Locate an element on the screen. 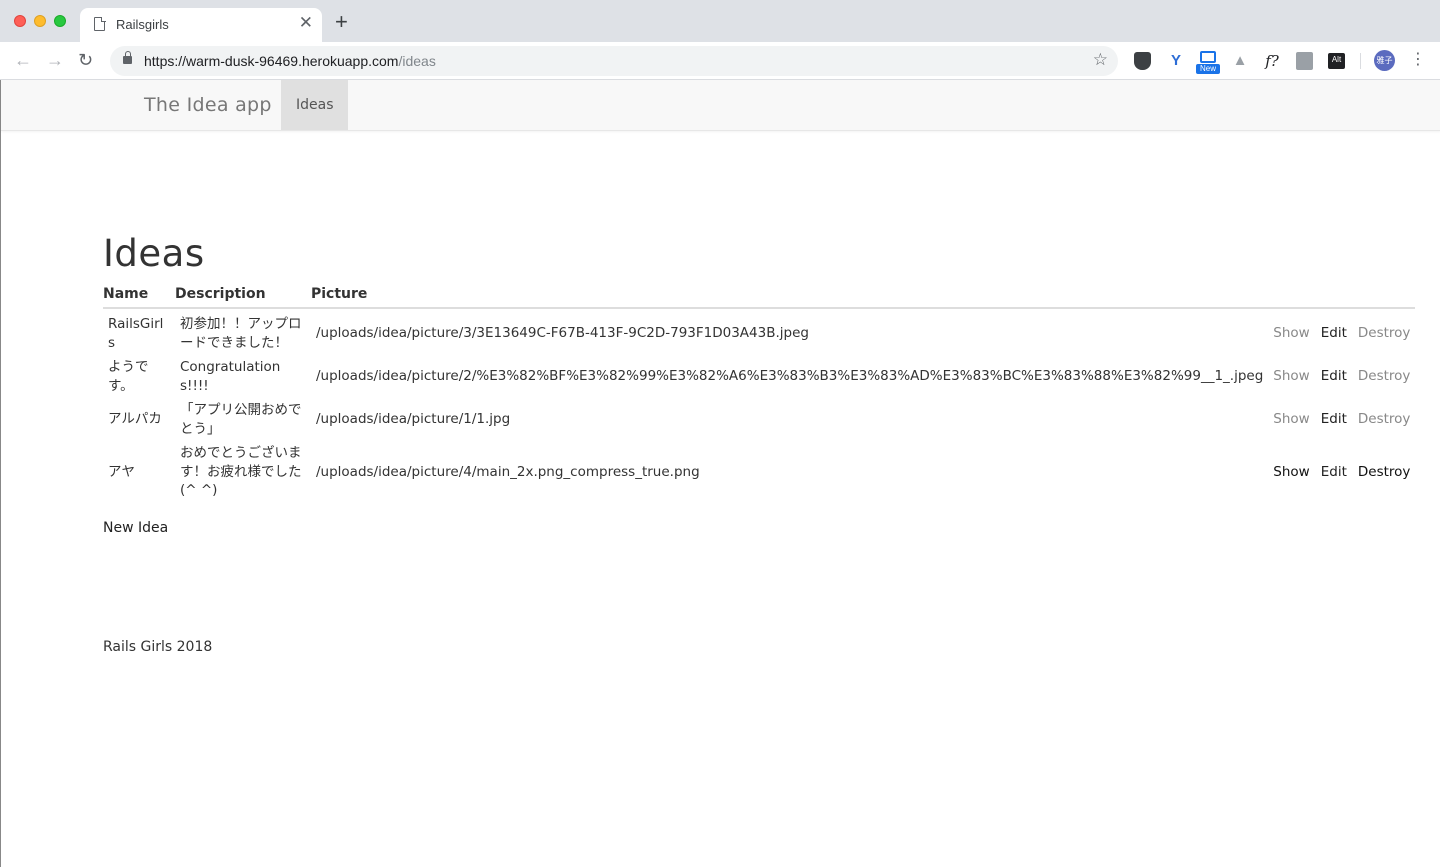 This screenshot has height=867, width=1440. page-icon is located at coordinates (100, 23).